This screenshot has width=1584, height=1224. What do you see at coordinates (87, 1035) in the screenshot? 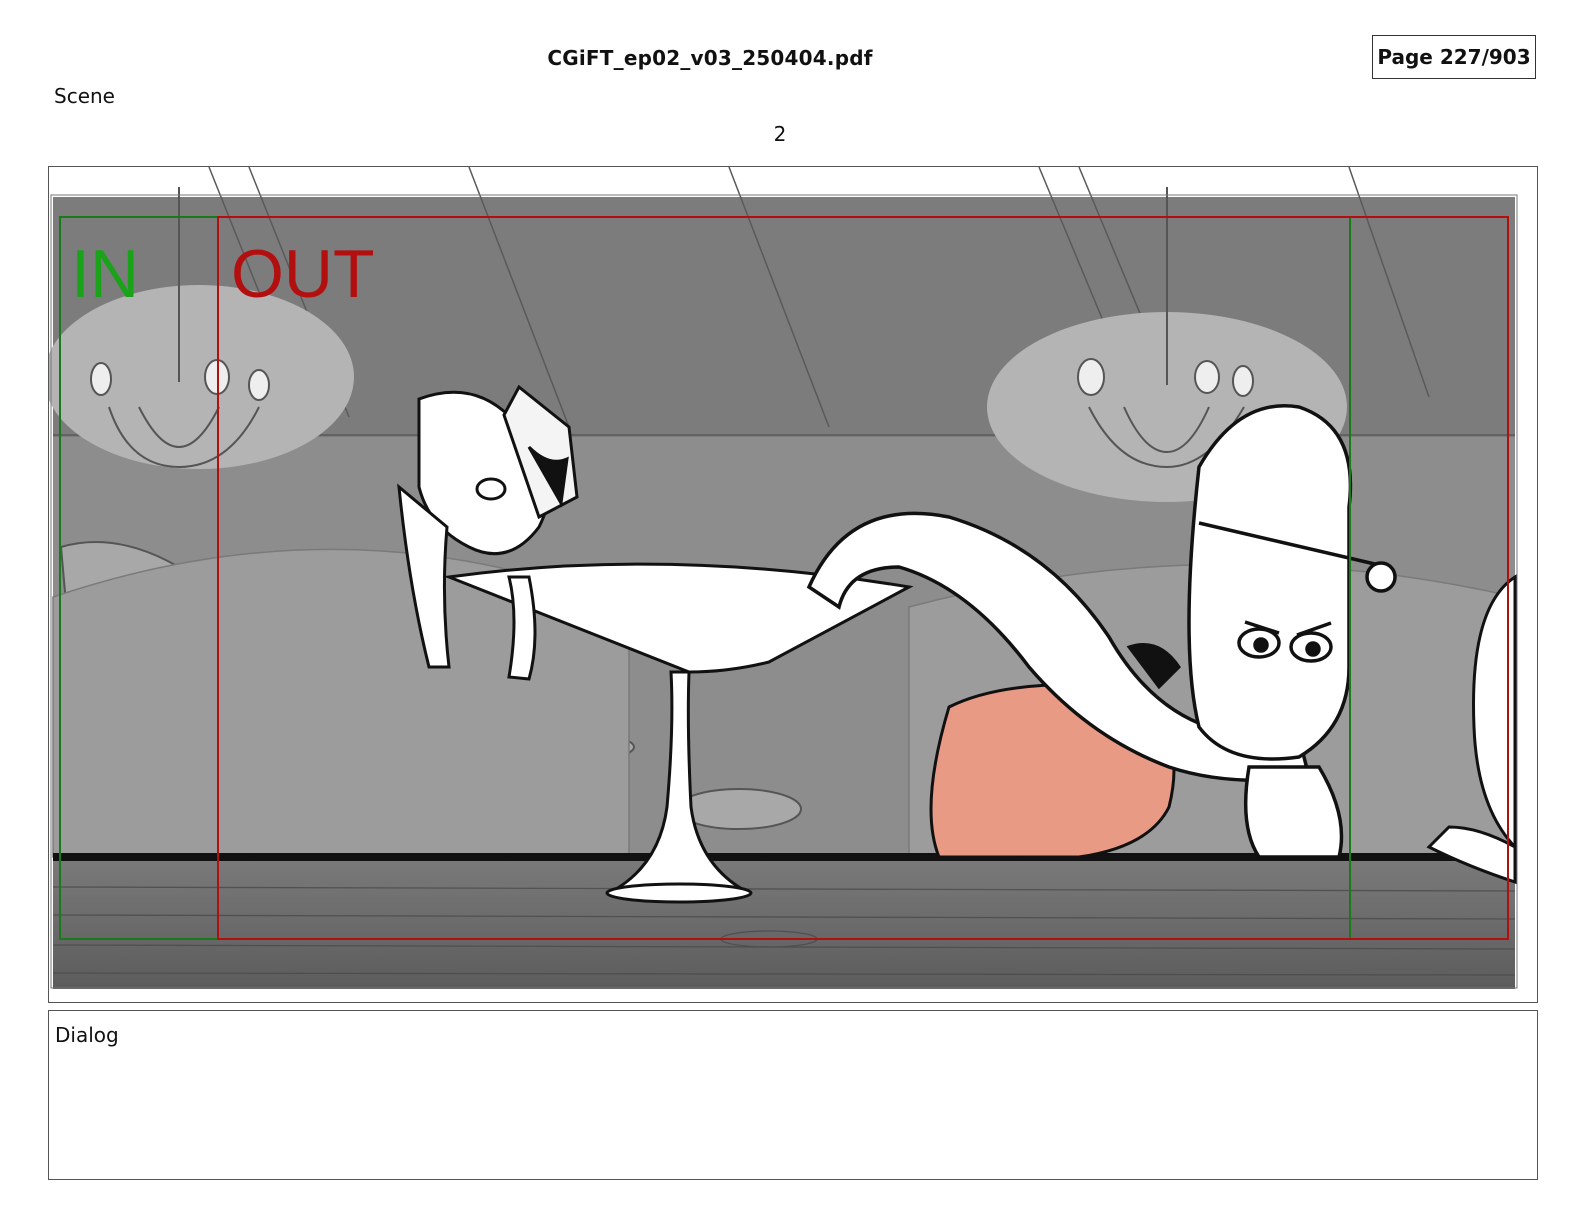
I see `dialog-label: Dialog` at bounding box center [87, 1035].